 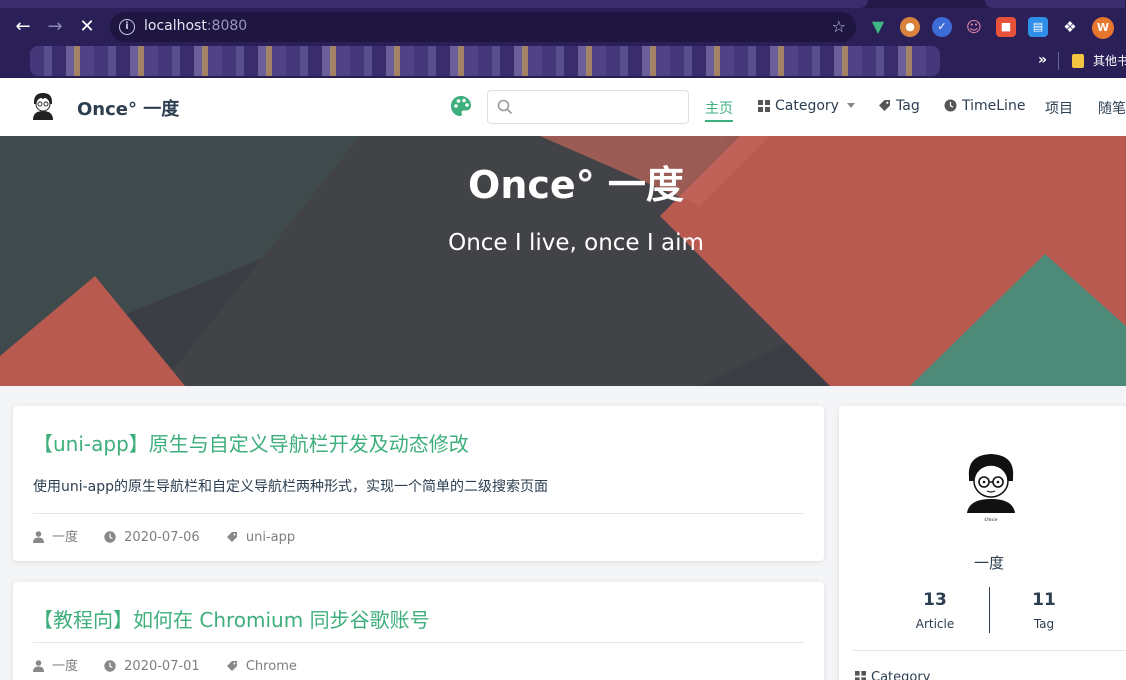 What do you see at coordinates (485, 61) in the screenshot?
I see `bookmarks-blurred` at bounding box center [485, 61].